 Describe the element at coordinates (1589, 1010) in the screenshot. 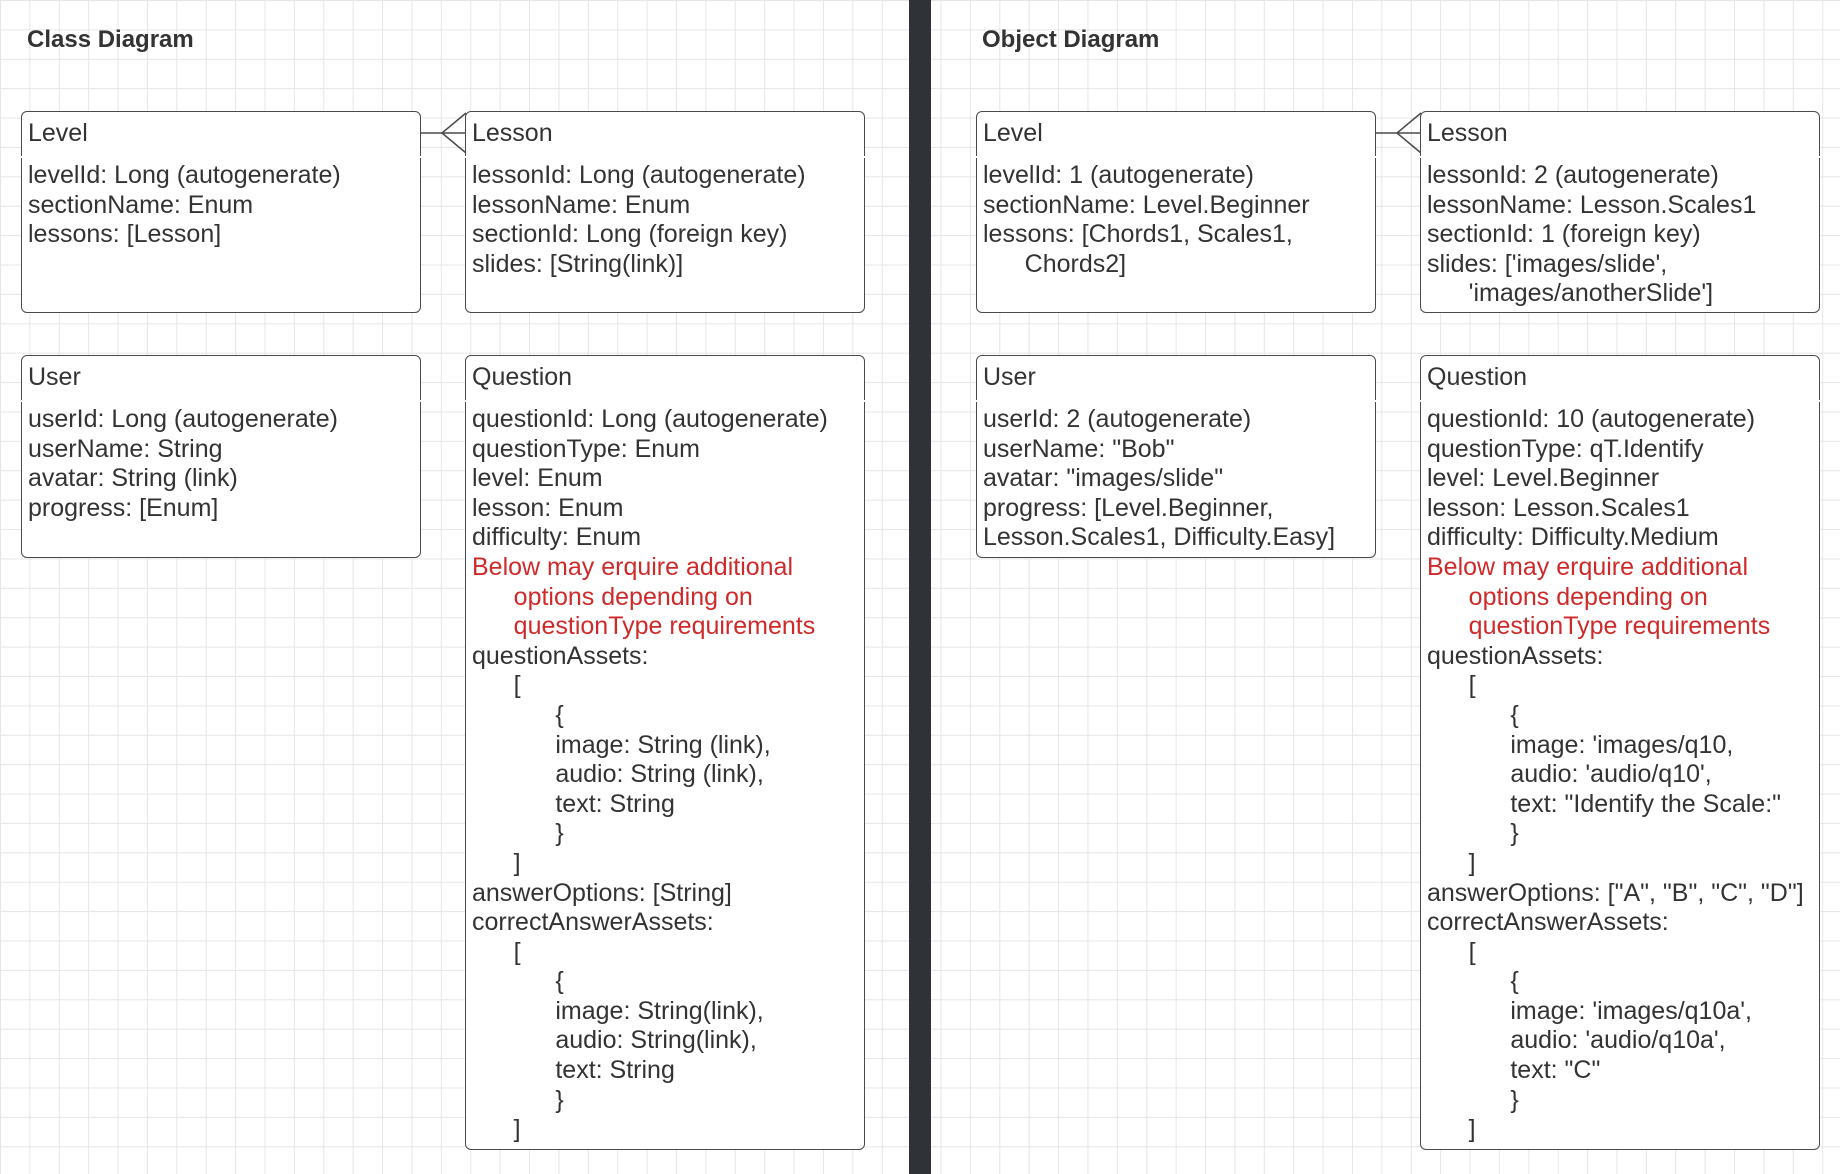

I see `attribute: image: 'images/q10a',` at that location.